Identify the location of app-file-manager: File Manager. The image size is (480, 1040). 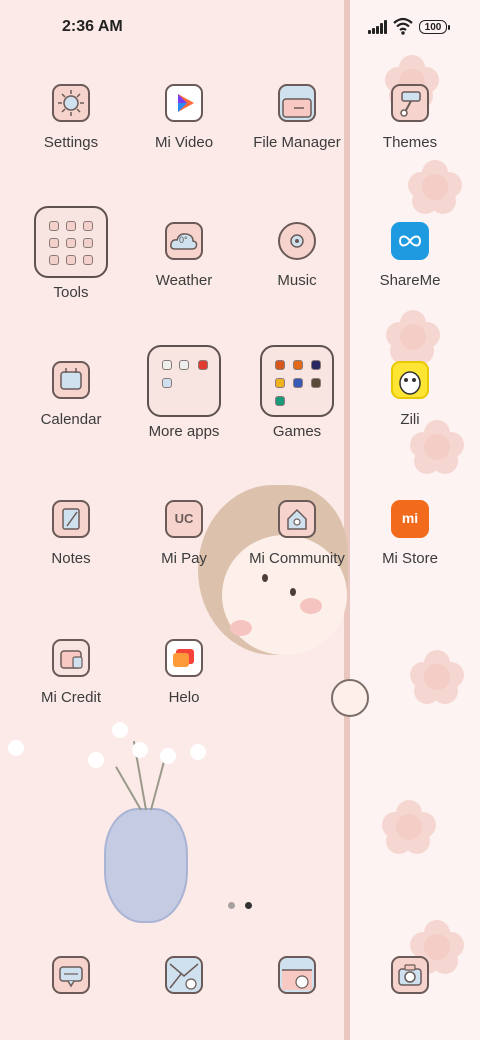
(297, 117).